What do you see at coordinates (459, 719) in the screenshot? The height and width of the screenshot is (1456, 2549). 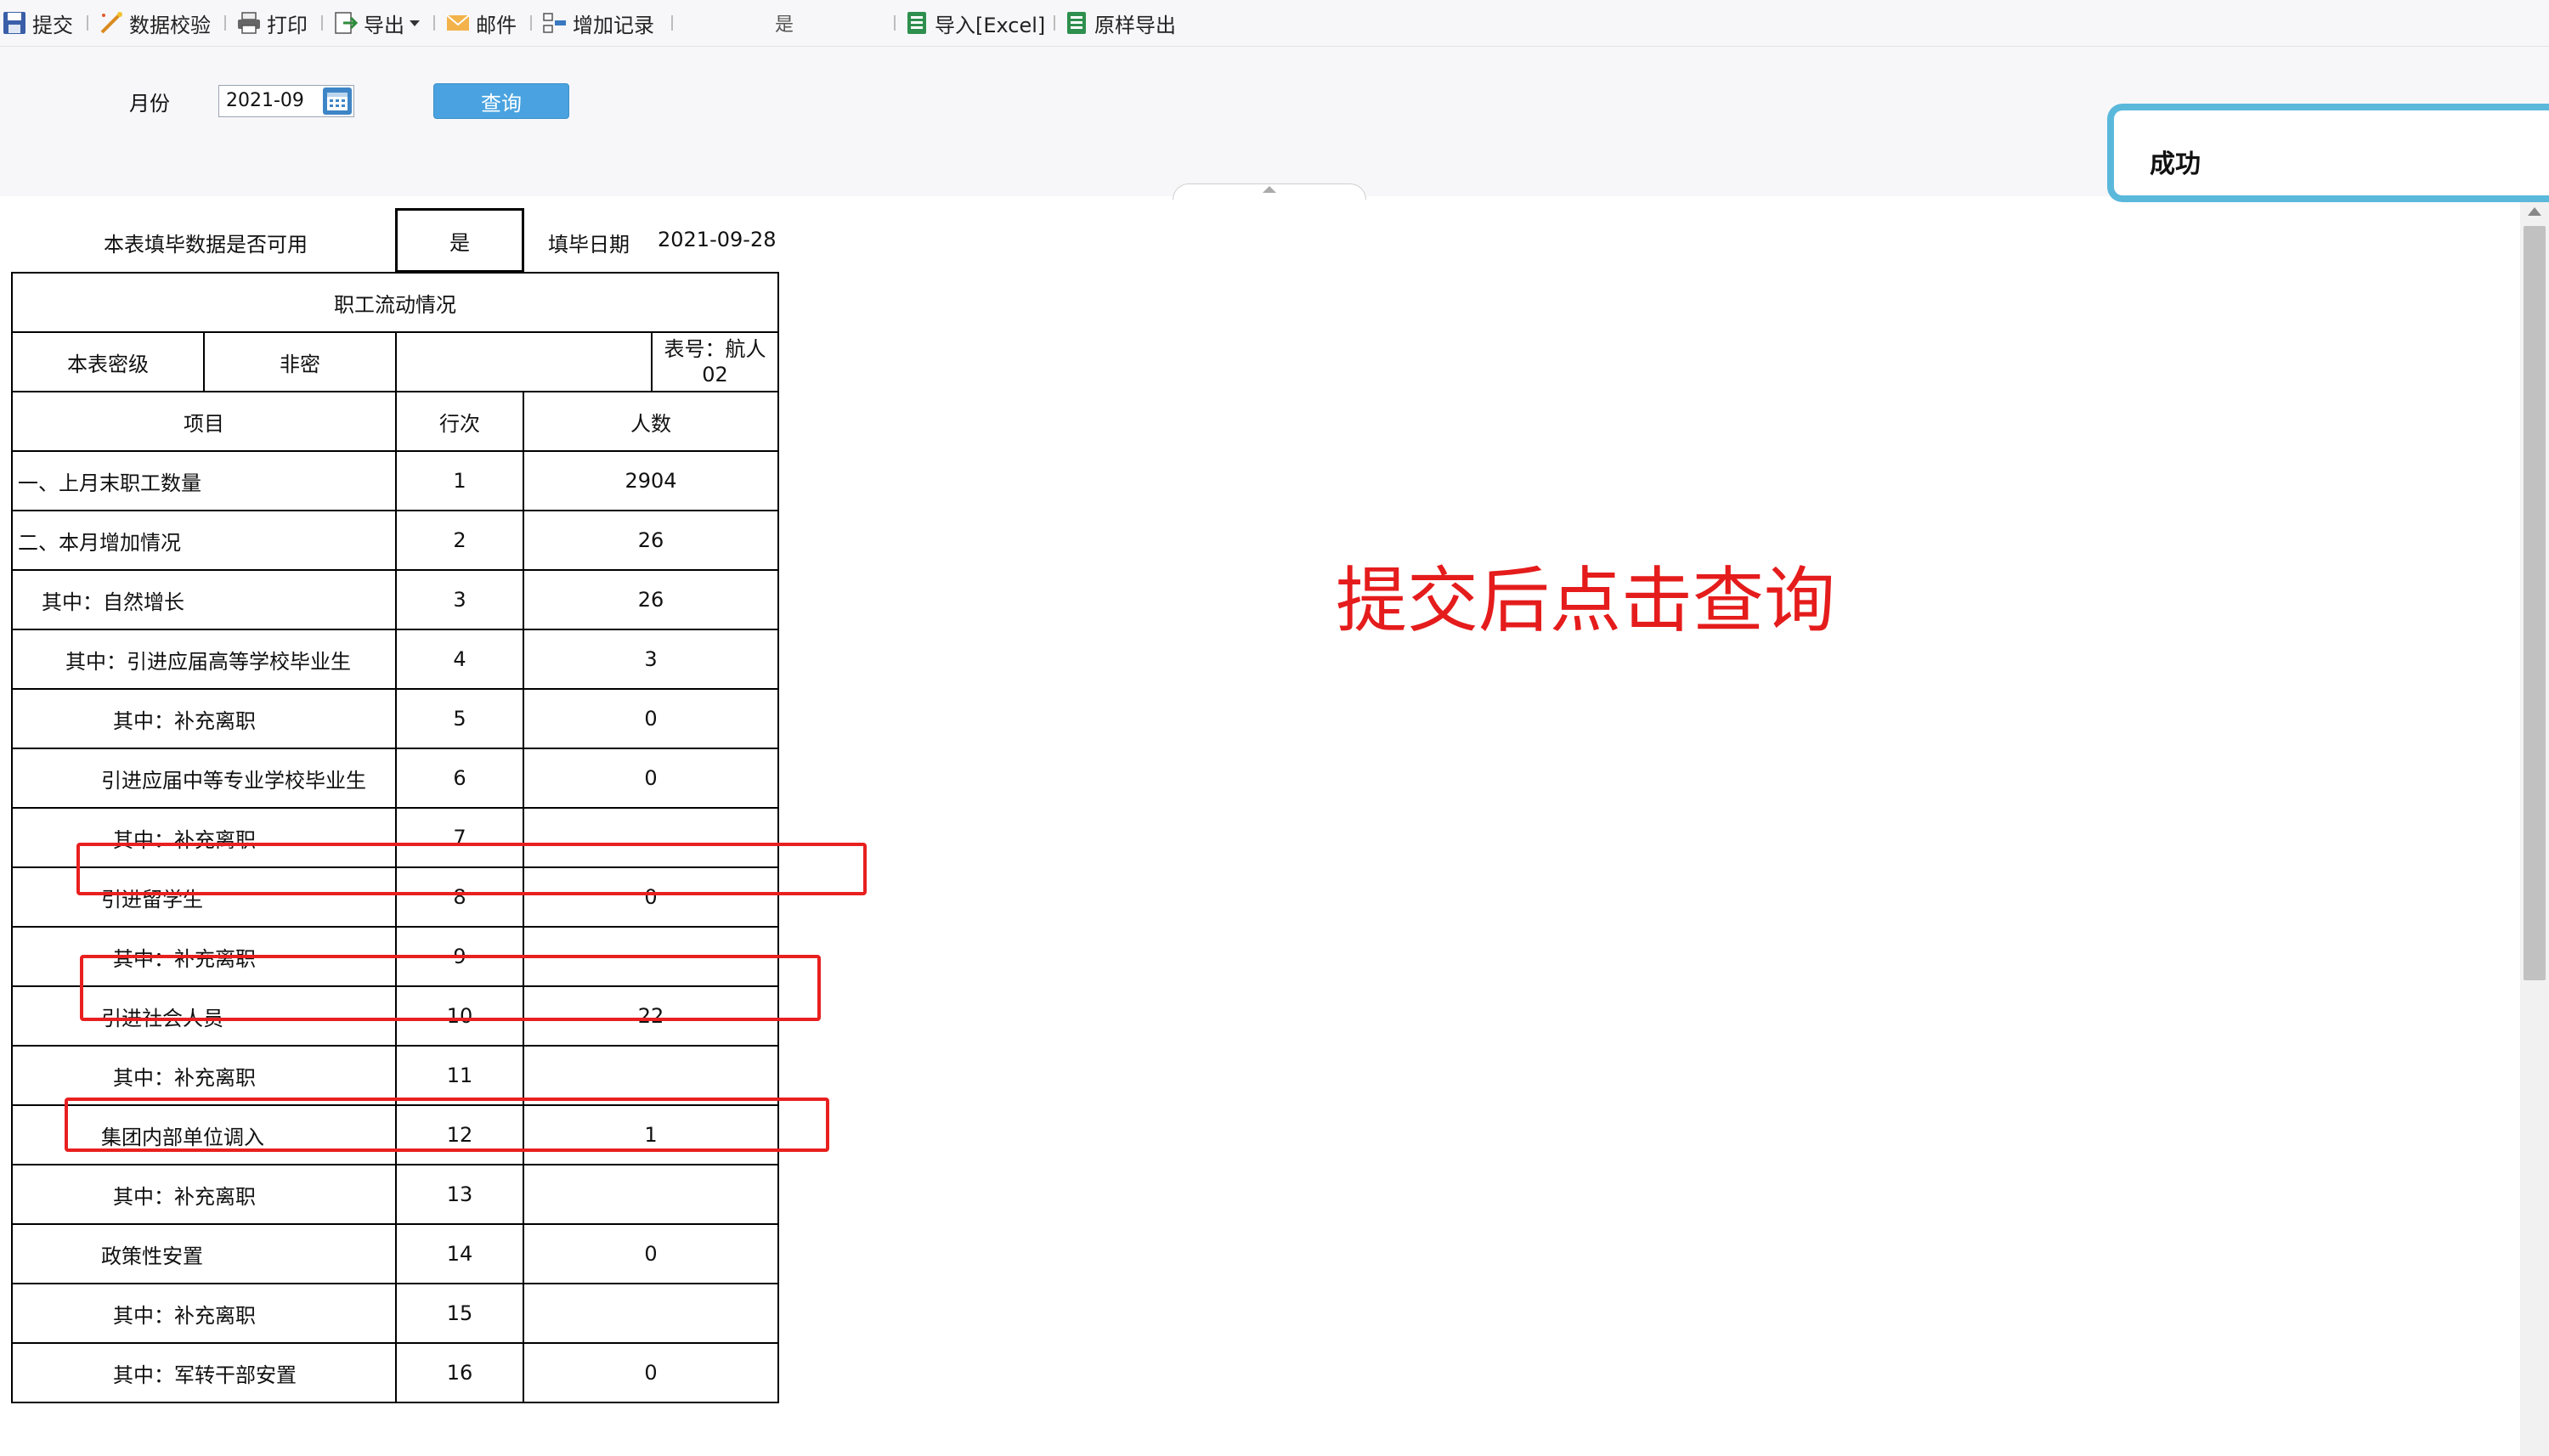 I see `row-number: 5` at bounding box center [459, 719].